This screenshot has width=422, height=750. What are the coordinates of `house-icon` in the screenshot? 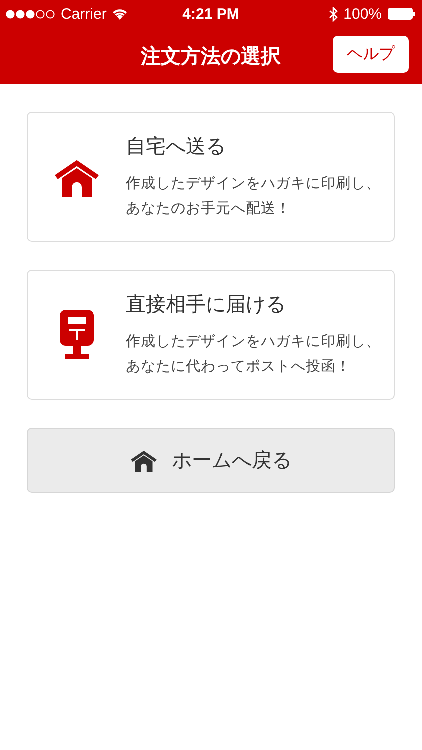 It's located at (144, 460).